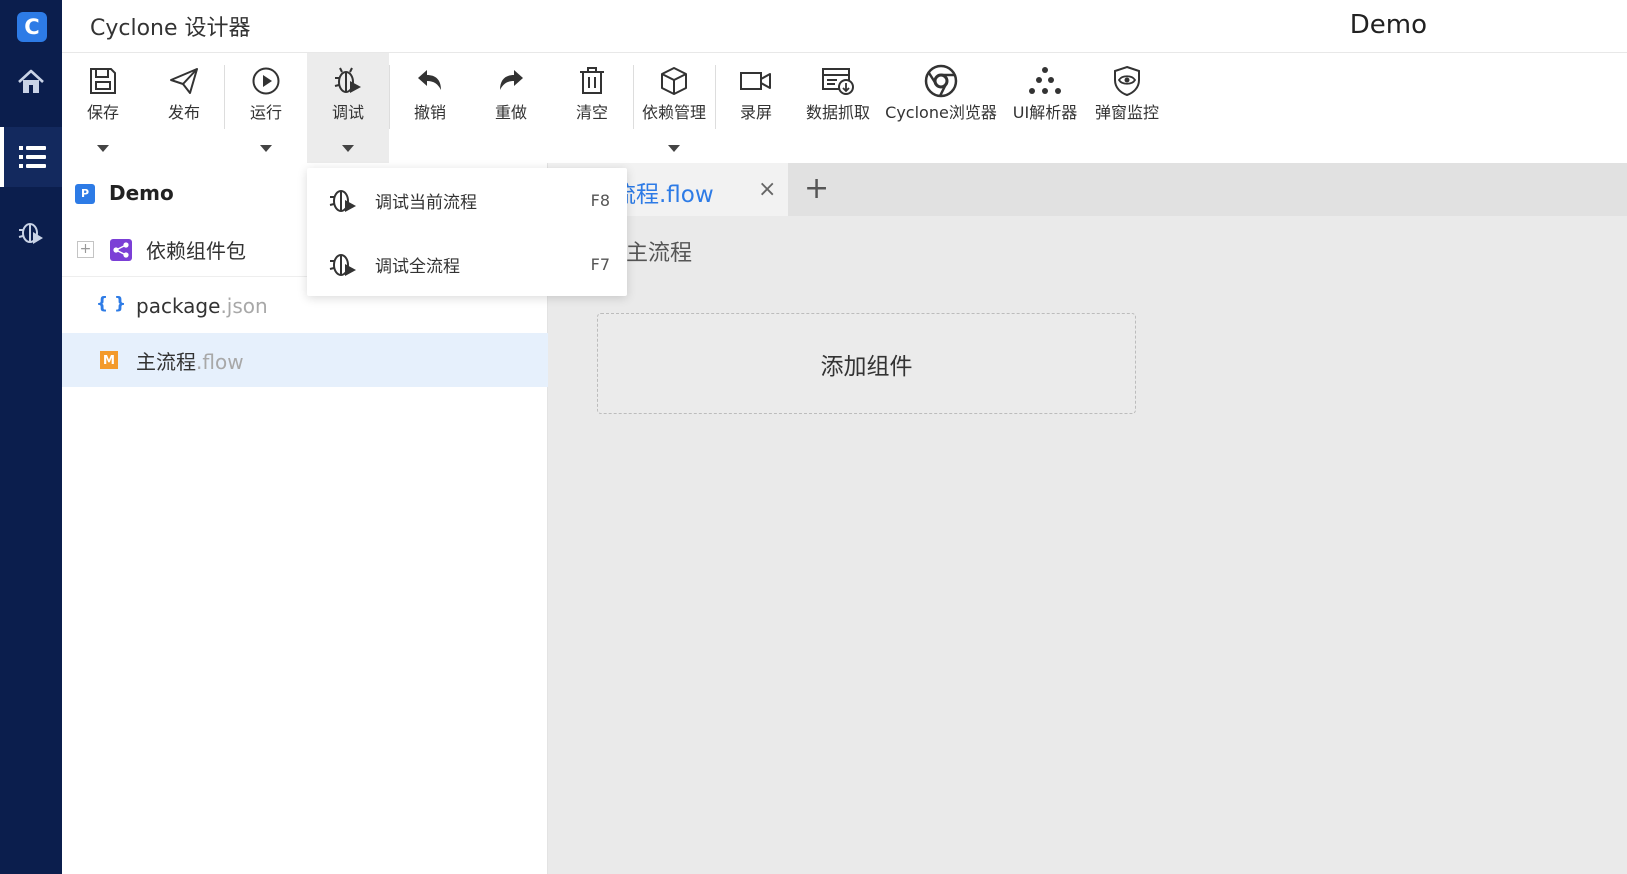  Describe the element at coordinates (184, 81) in the screenshot. I see `paper-plane-icon` at that location.